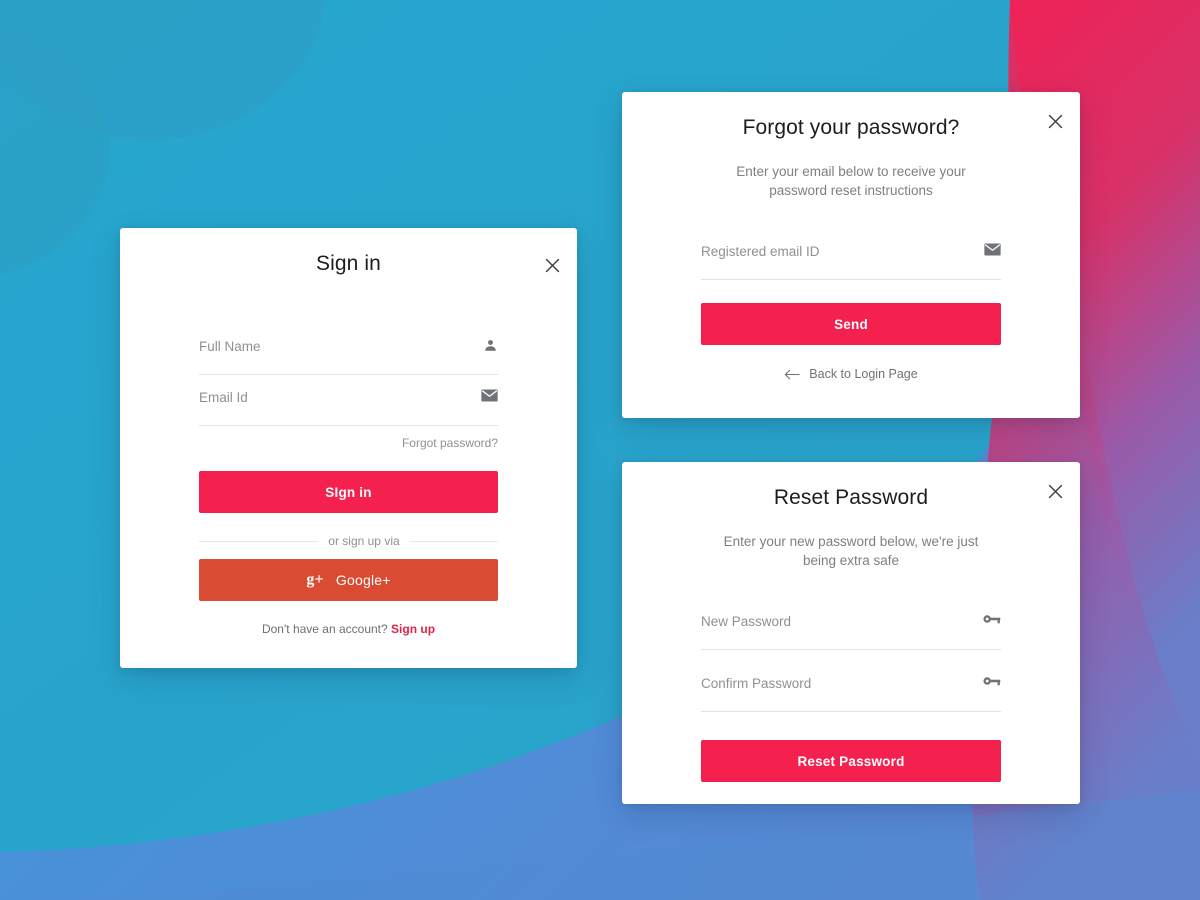 Image resolution: width=1200 pixels, height=900 pixels. What do you see at coordinates (230, 346) in the screenshot?
I see `full-name-label: Full Name` at bounding box center [230, 346].